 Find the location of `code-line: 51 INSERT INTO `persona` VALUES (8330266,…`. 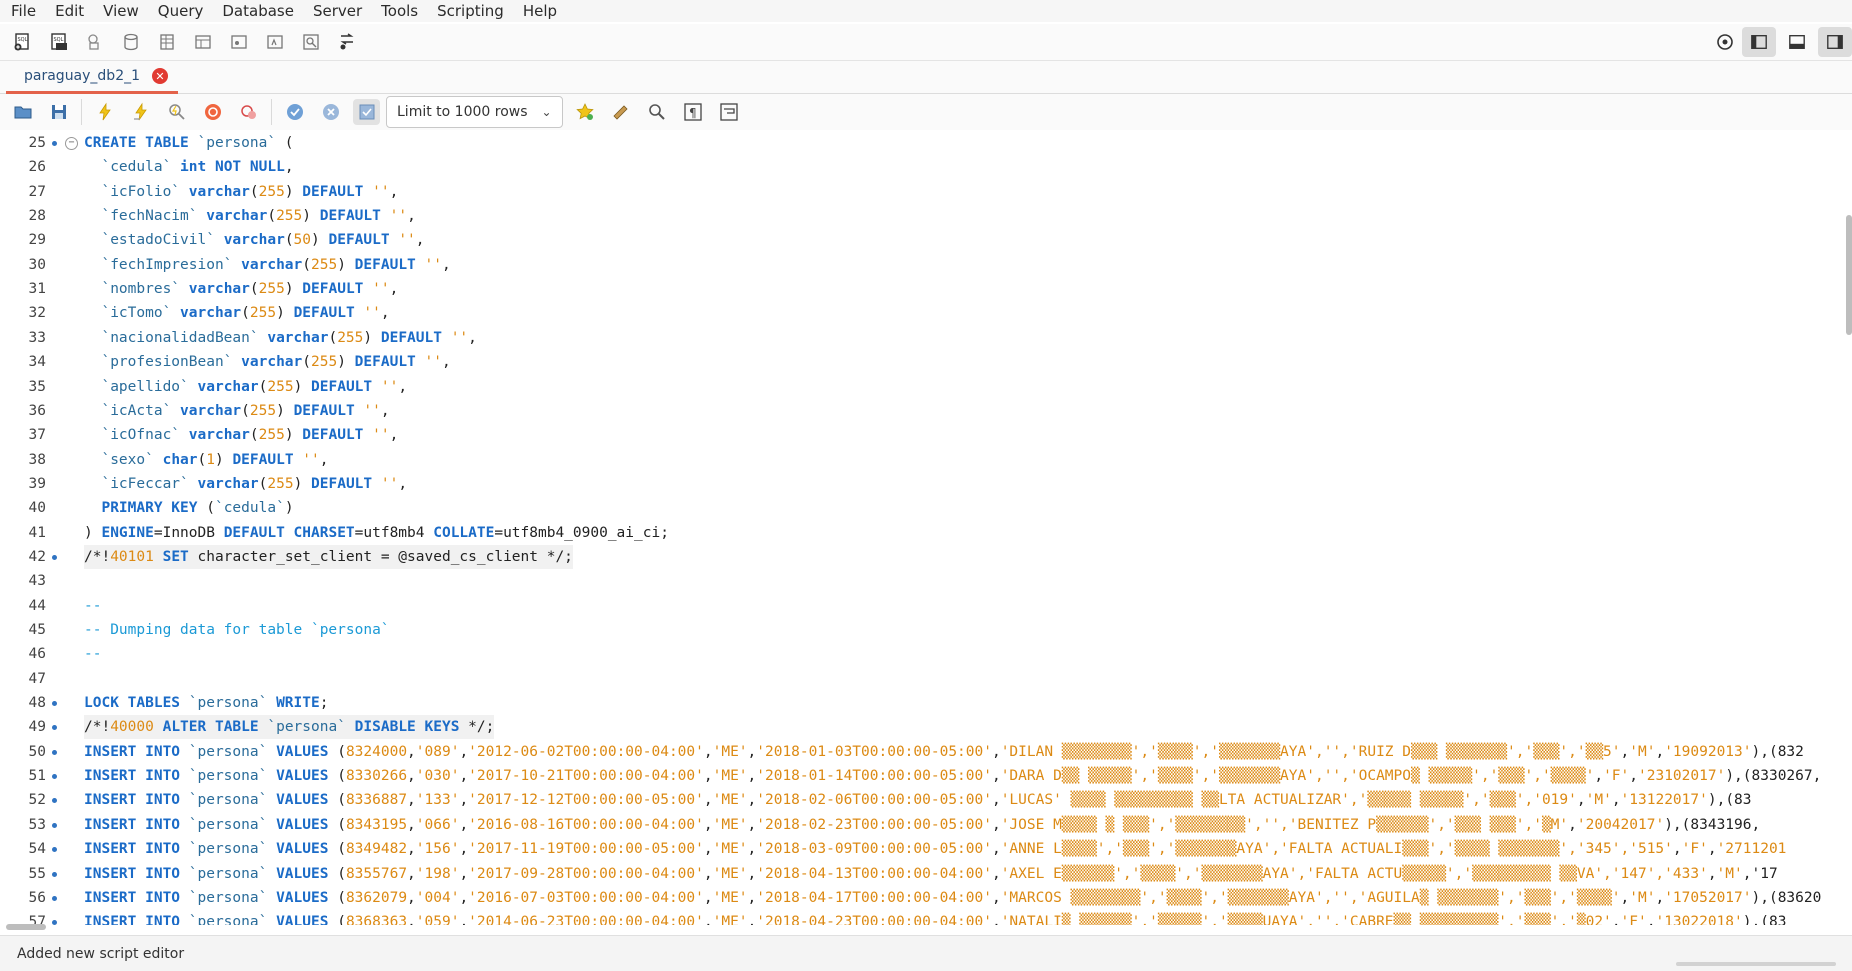

code-line: 51 INSERT INTO `persona` VALUES (8330266,… is located at coordinates (926, 776).